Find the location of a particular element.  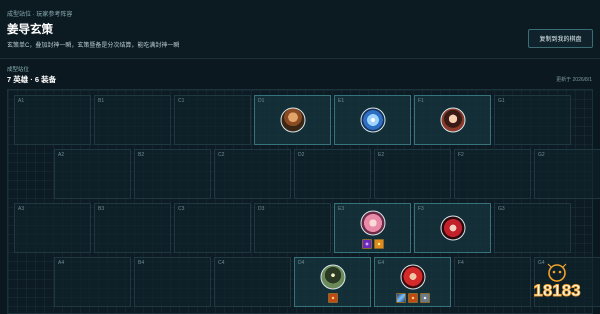

cell-label: G2 is located at coordinates (541, 155).